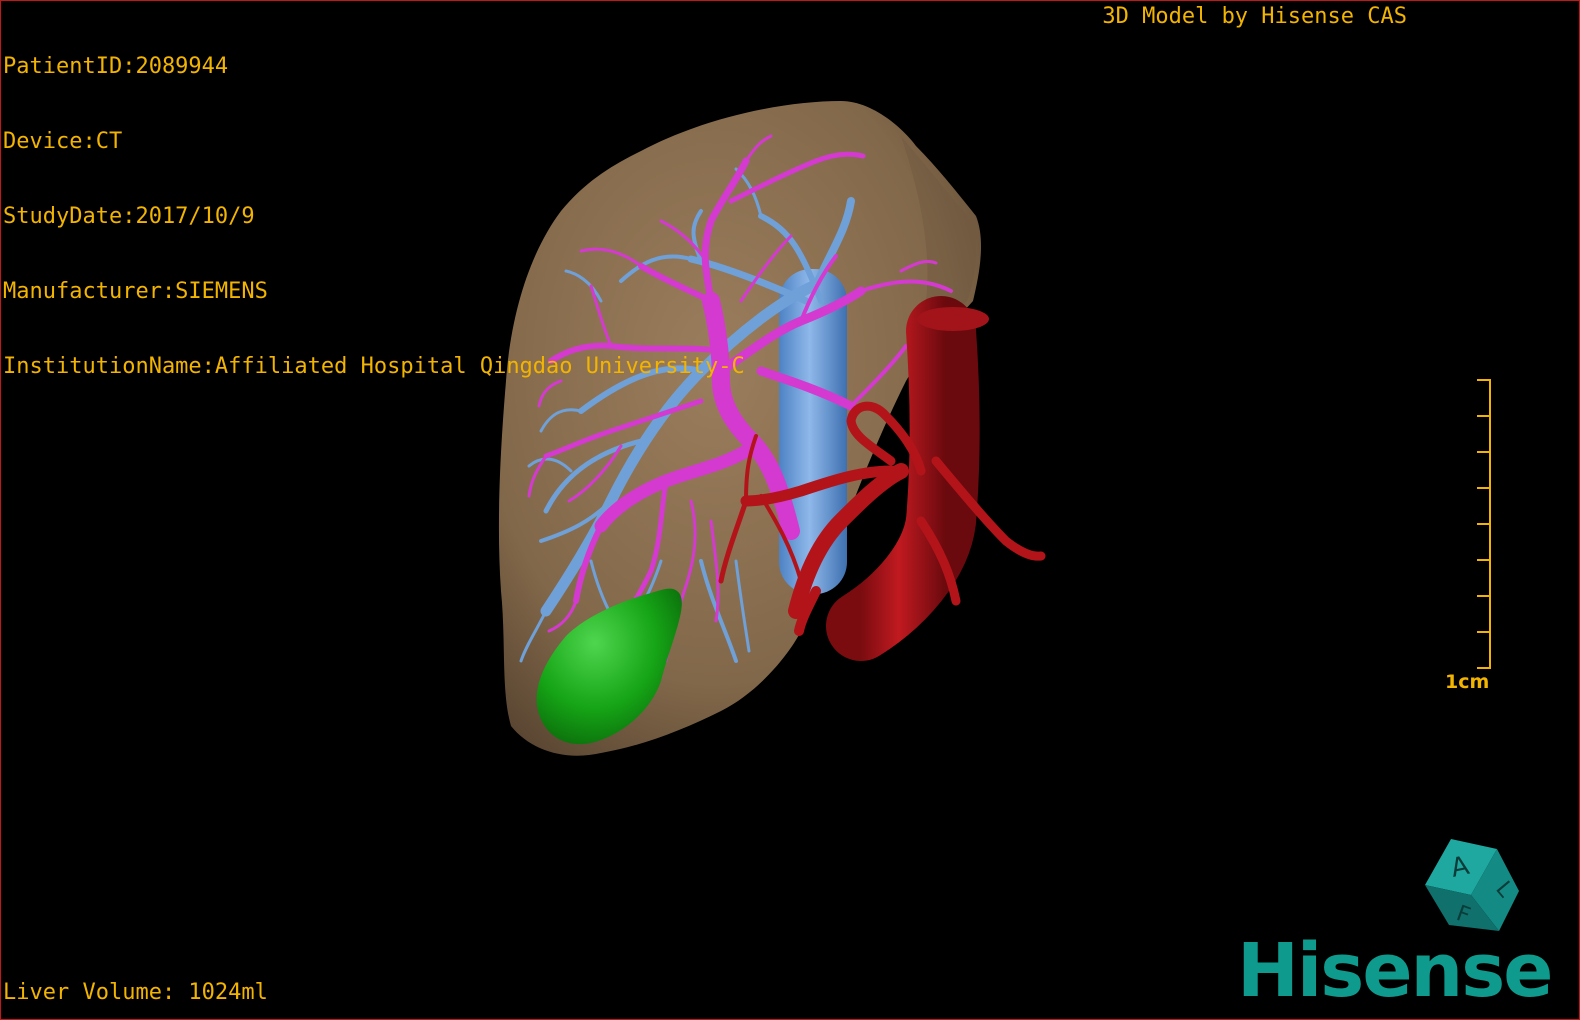 The width and height of the screenshot is (1580, 1020). What do you see at coordinates (116, 66) in the screenshot?
I see `patient-id-text: PatientID:2089944` at bounding box center [116, 66].